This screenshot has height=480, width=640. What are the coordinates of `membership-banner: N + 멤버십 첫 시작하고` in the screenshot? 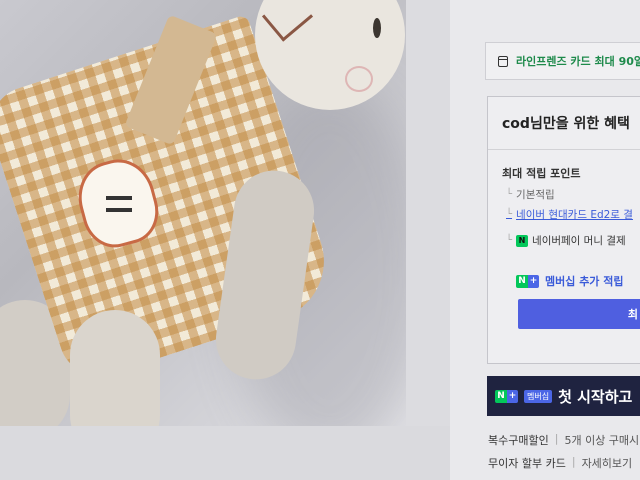 It's located at (563, 396).